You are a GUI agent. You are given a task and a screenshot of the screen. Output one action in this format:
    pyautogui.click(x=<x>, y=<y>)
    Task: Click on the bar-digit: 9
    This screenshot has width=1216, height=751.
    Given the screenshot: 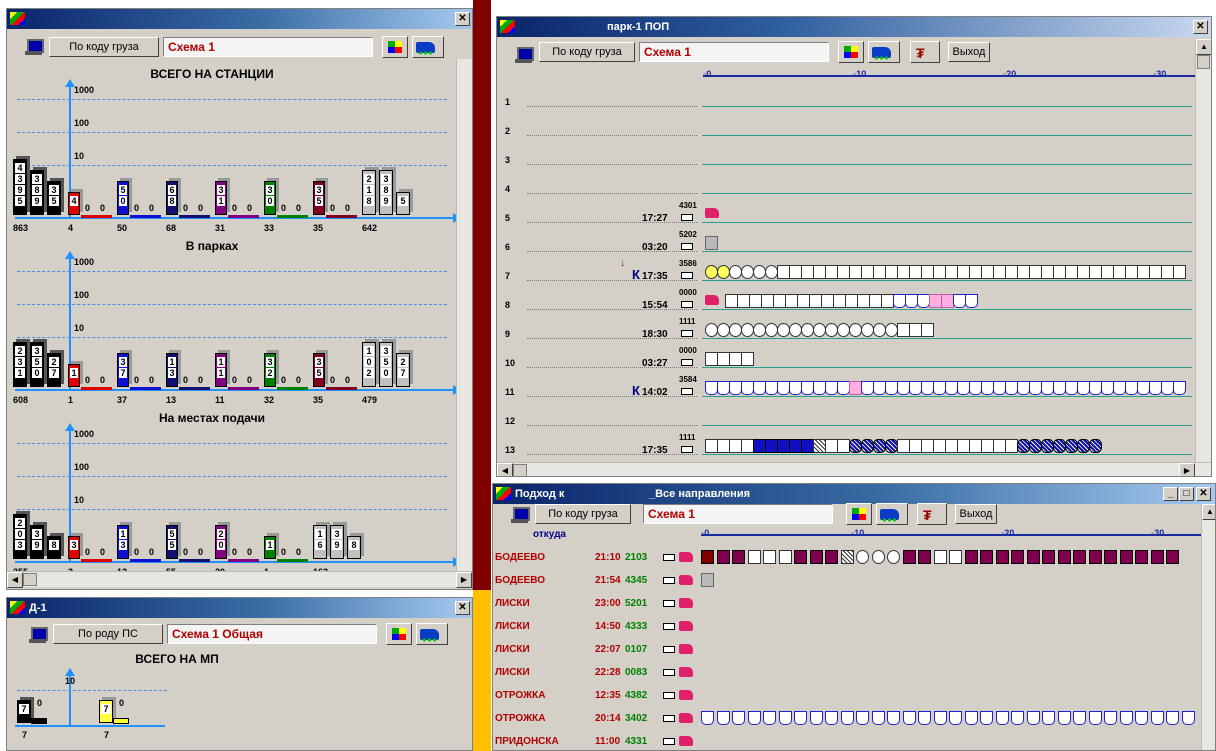 What is the action you would take?
    pyautogui.click(x=337, y=545)
    